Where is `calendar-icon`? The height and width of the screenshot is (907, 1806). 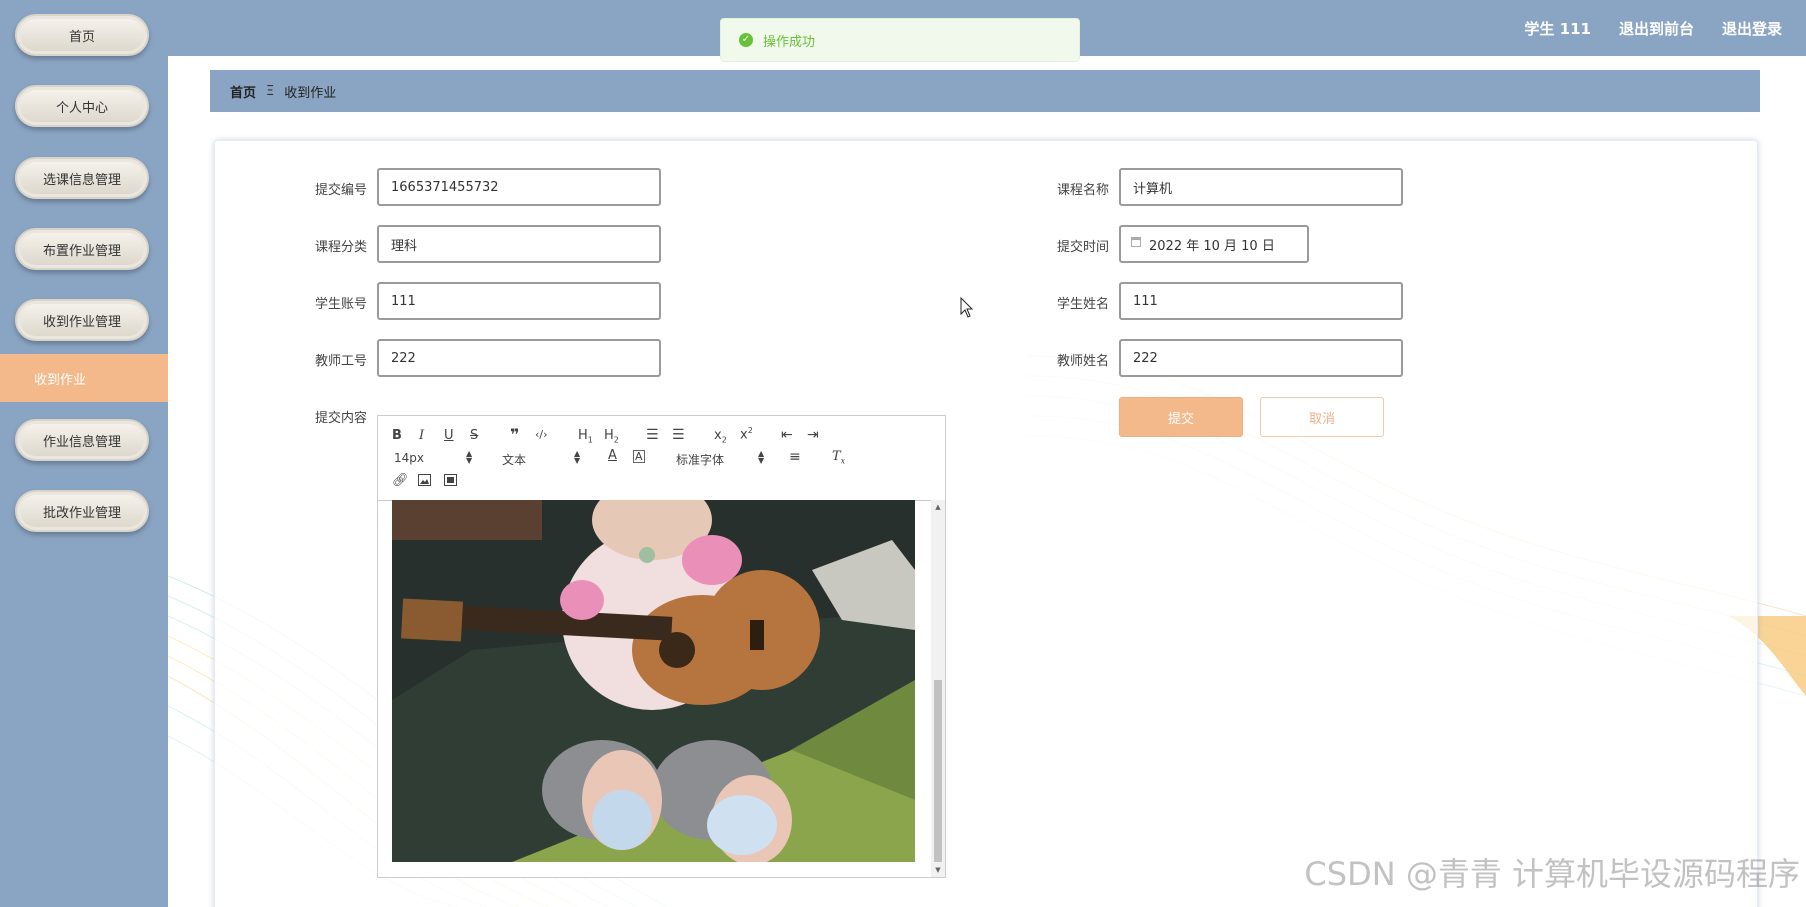 calendar-icon is located at coordinates (1136, 242).